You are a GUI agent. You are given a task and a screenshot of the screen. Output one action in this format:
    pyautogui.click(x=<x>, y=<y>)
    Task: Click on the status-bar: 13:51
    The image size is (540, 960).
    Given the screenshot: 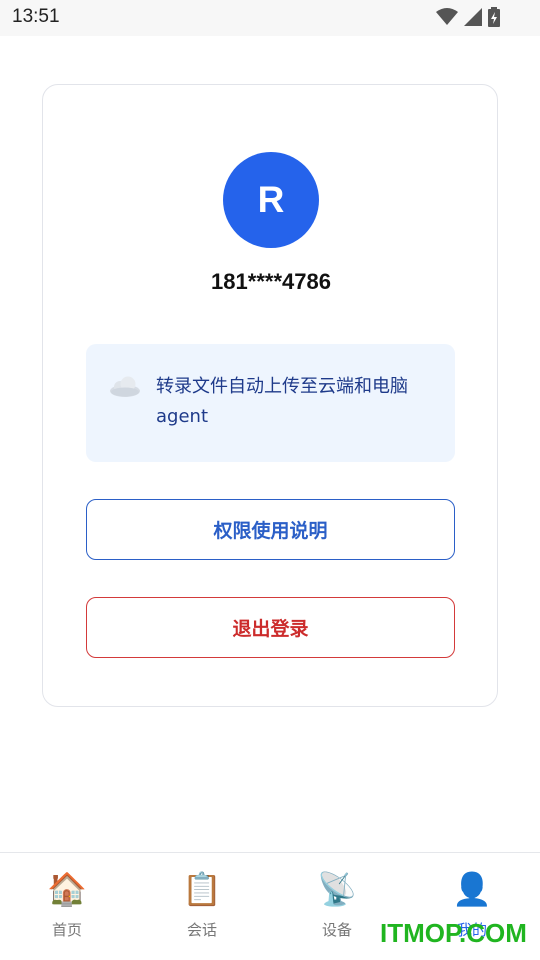 What is the action you would take?
    pyautogui.click(x=270, y=18)
    